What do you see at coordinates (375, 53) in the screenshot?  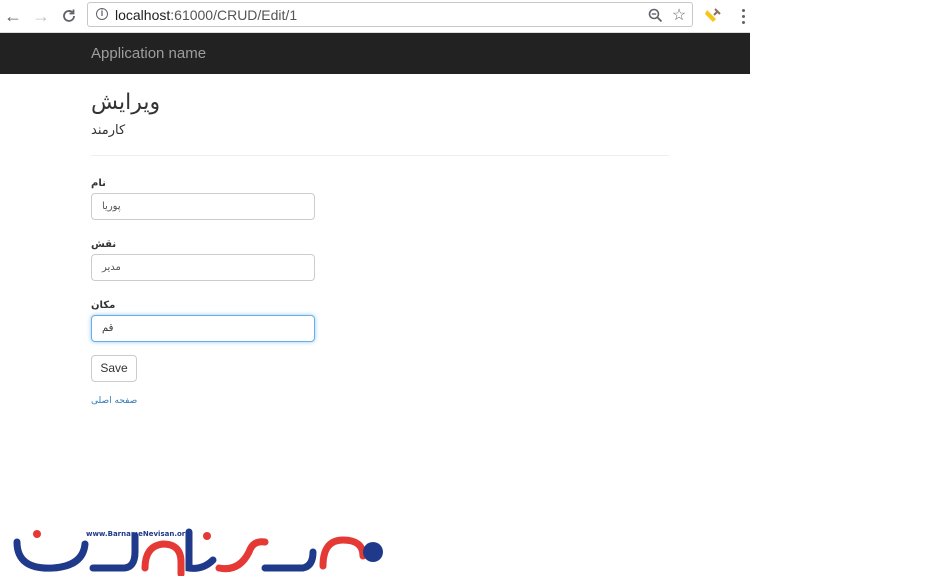 I see `app-navbar: Application name` at bounding box center [375, 53].